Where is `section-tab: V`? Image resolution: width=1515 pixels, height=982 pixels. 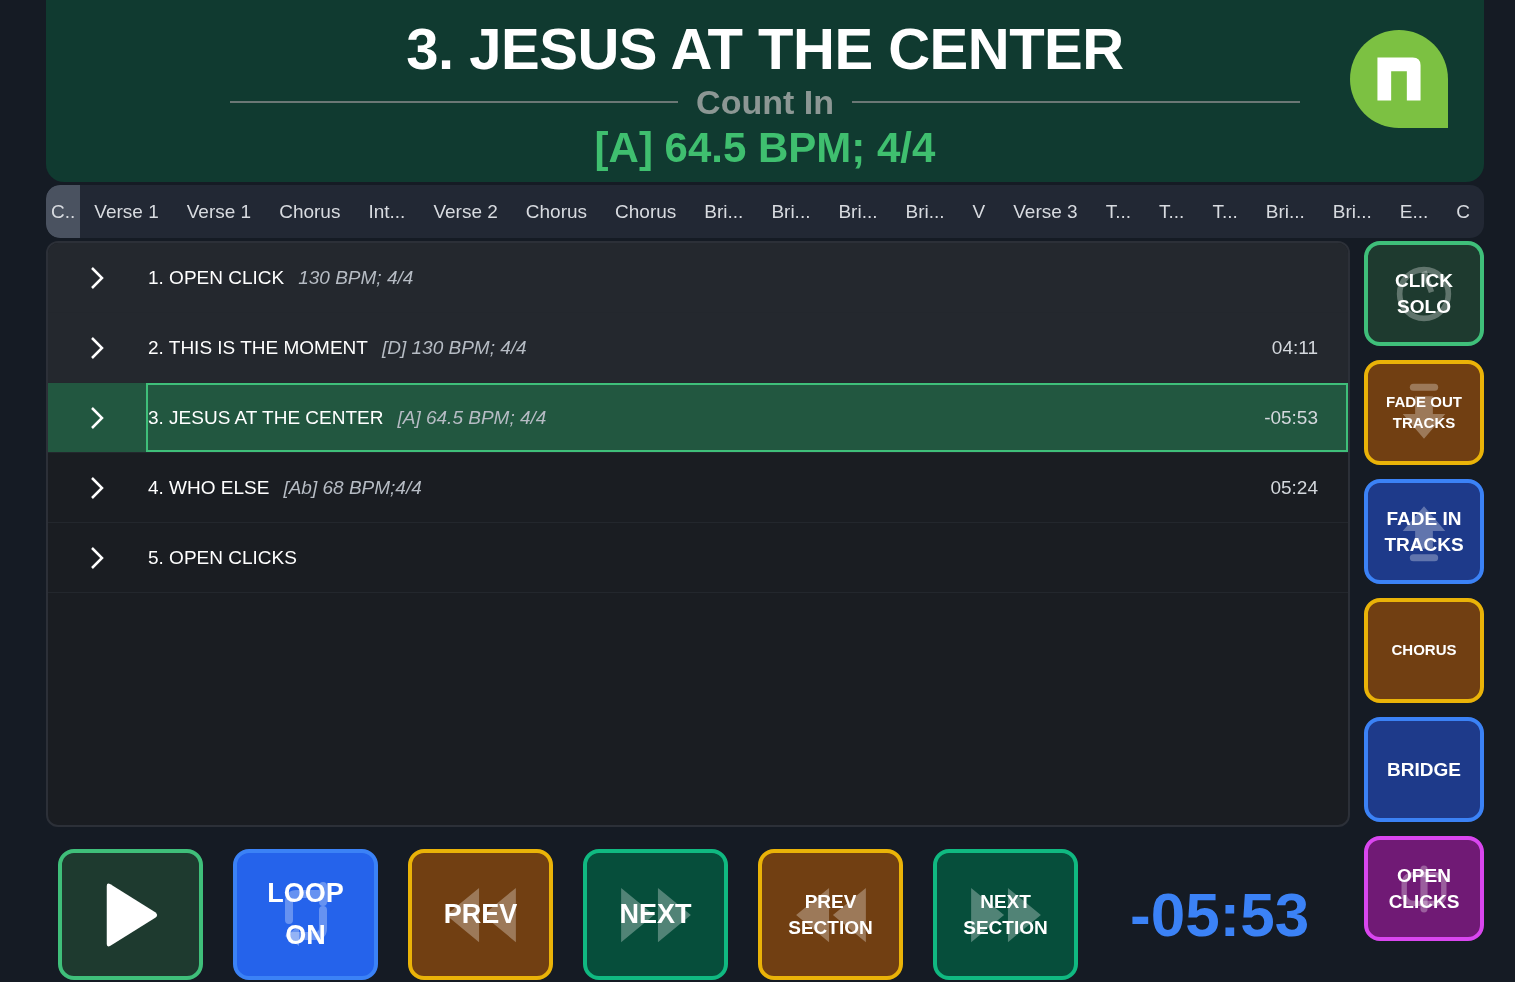 section-tab: V is located at coordinates (979, 211).